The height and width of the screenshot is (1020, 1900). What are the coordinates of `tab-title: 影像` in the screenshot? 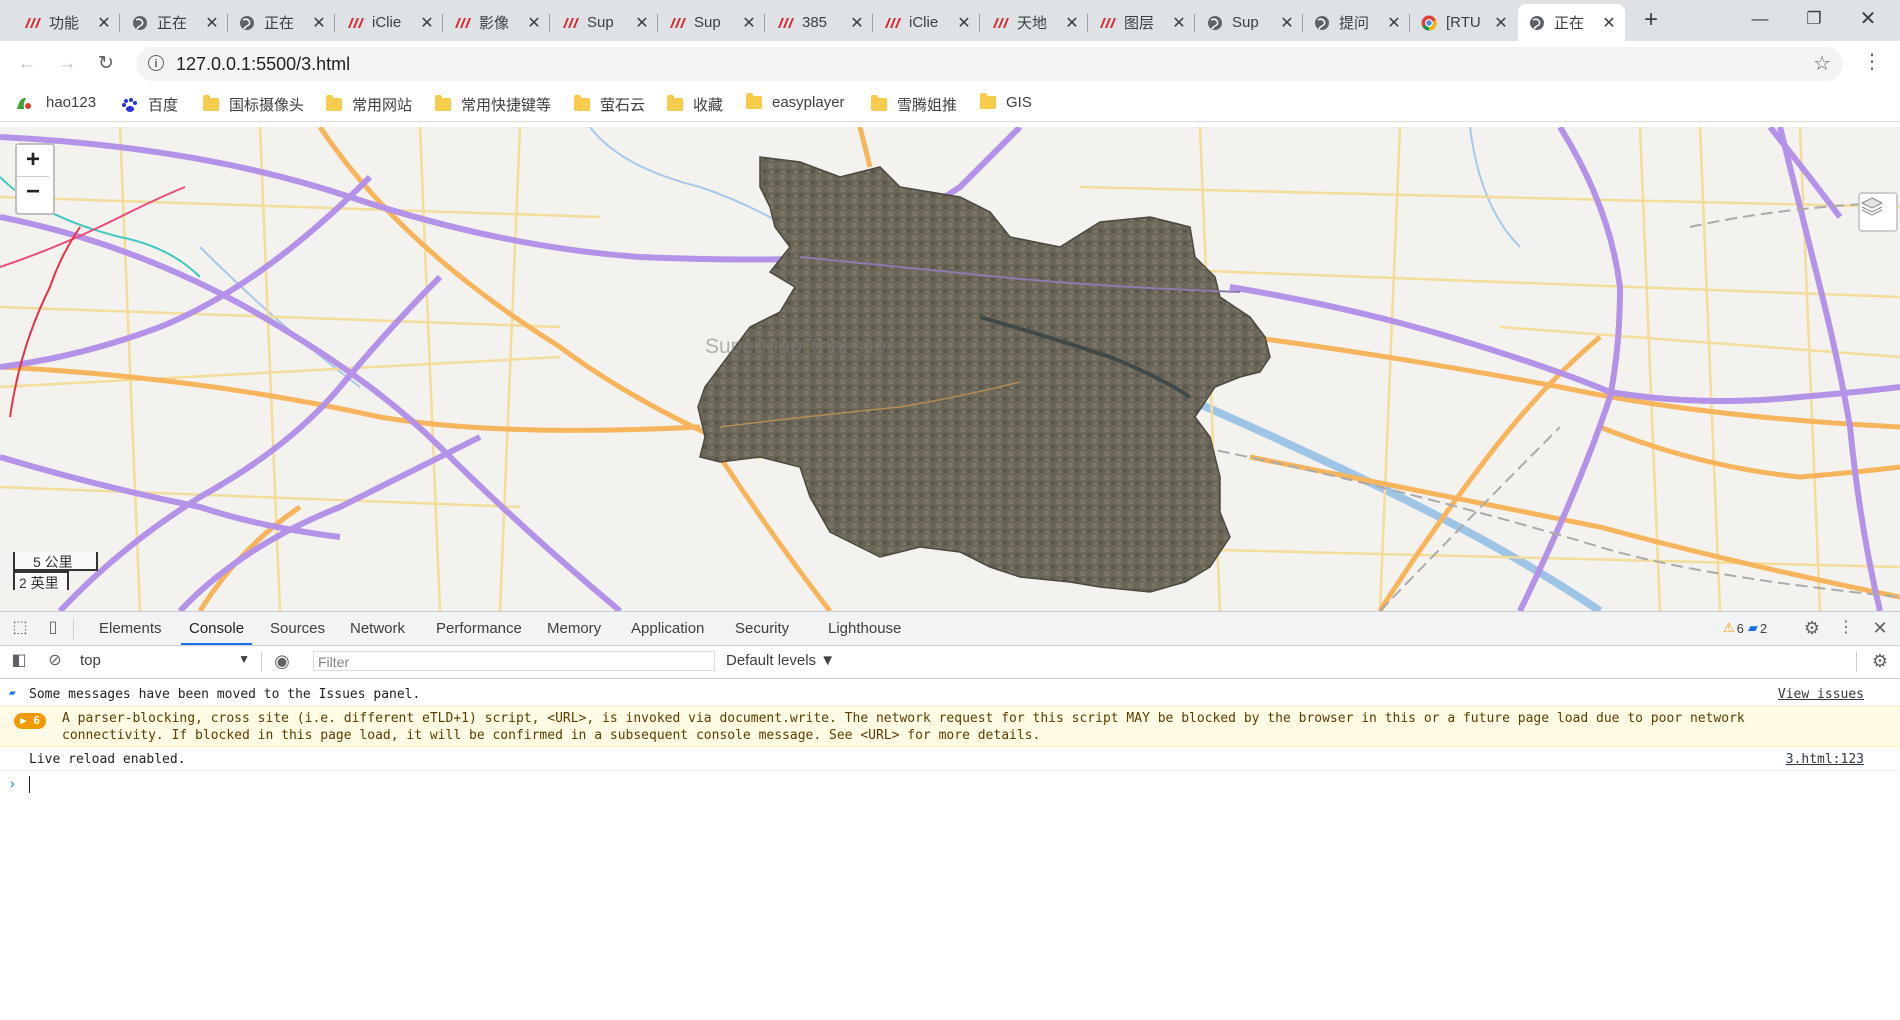 It's located at (494, 23).